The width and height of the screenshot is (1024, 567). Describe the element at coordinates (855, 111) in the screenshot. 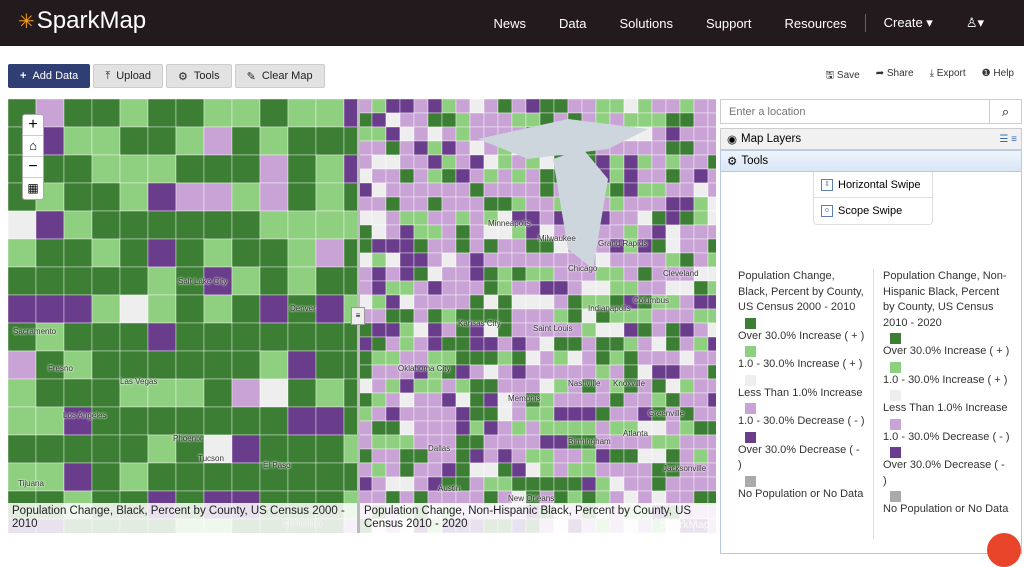

I see `location-input` at that location.